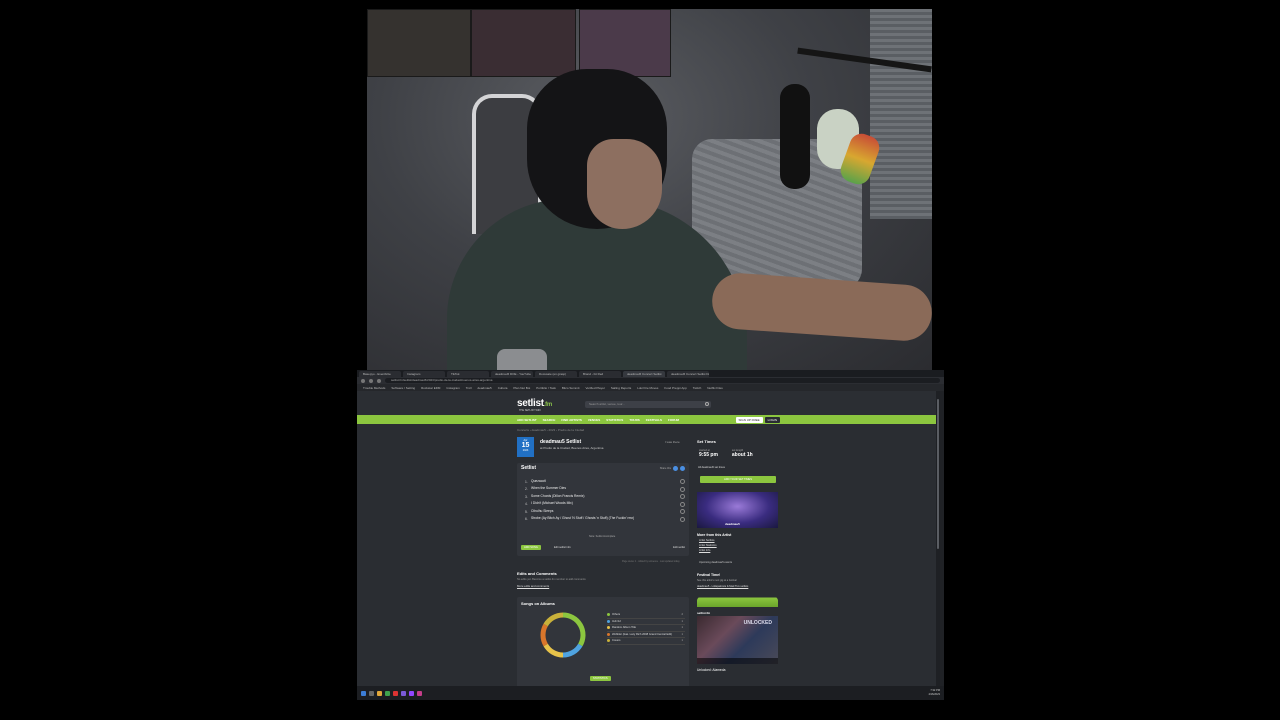  What do you see at coordinates (673, 420) in the screenshot?
I see `nav-item: FORUM` at bounding box center [673, 420].